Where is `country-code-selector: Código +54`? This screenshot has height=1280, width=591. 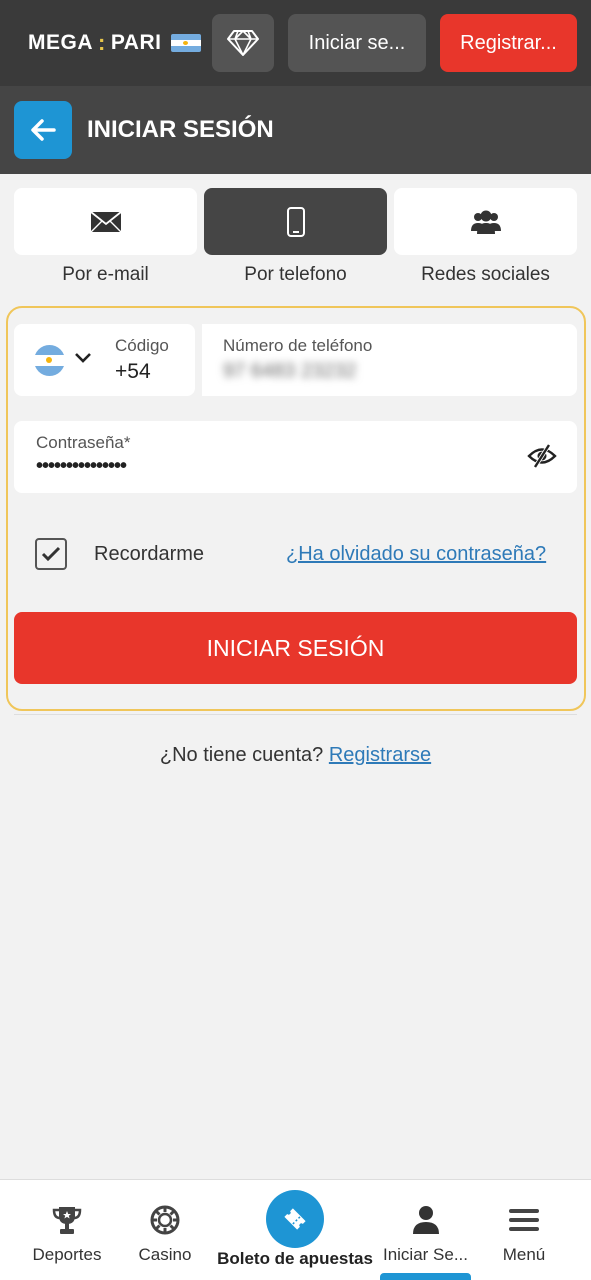 country-code-selector: Código +54 is located at coordinates (104, 360).